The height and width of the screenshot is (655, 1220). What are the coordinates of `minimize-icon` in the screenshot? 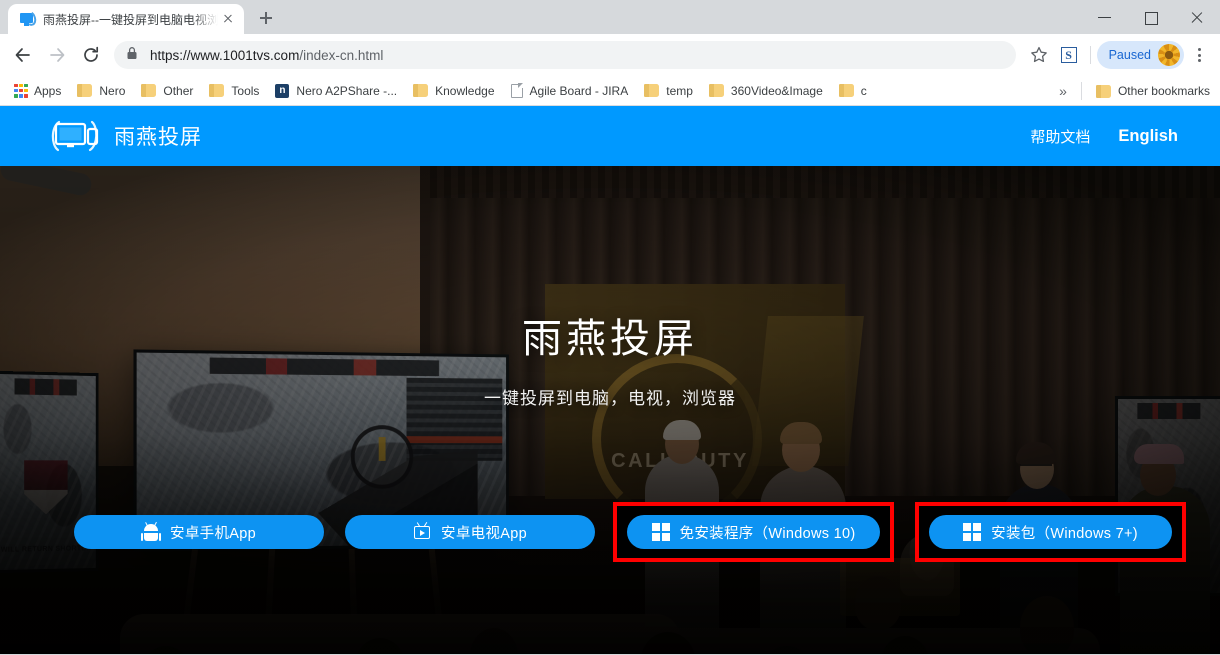 It's located at (1105, 17).